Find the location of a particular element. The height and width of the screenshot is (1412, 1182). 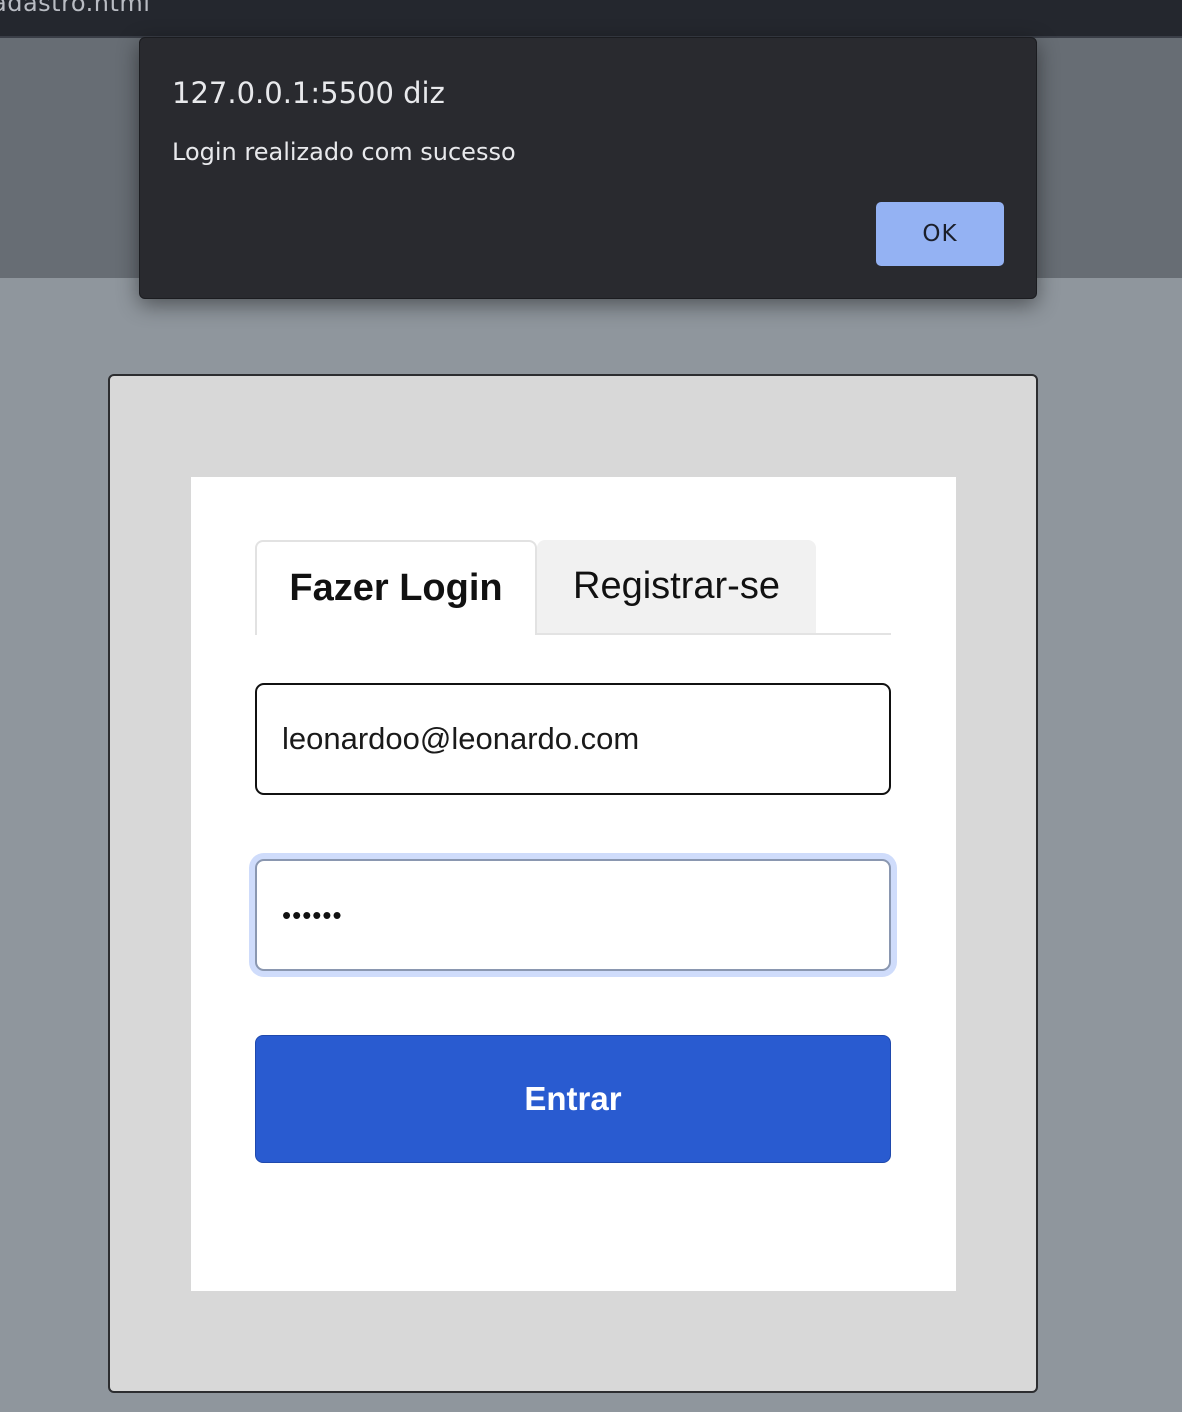

auth-tabs: Fazer Login Registrar-se is located at coordinates (573, 587).